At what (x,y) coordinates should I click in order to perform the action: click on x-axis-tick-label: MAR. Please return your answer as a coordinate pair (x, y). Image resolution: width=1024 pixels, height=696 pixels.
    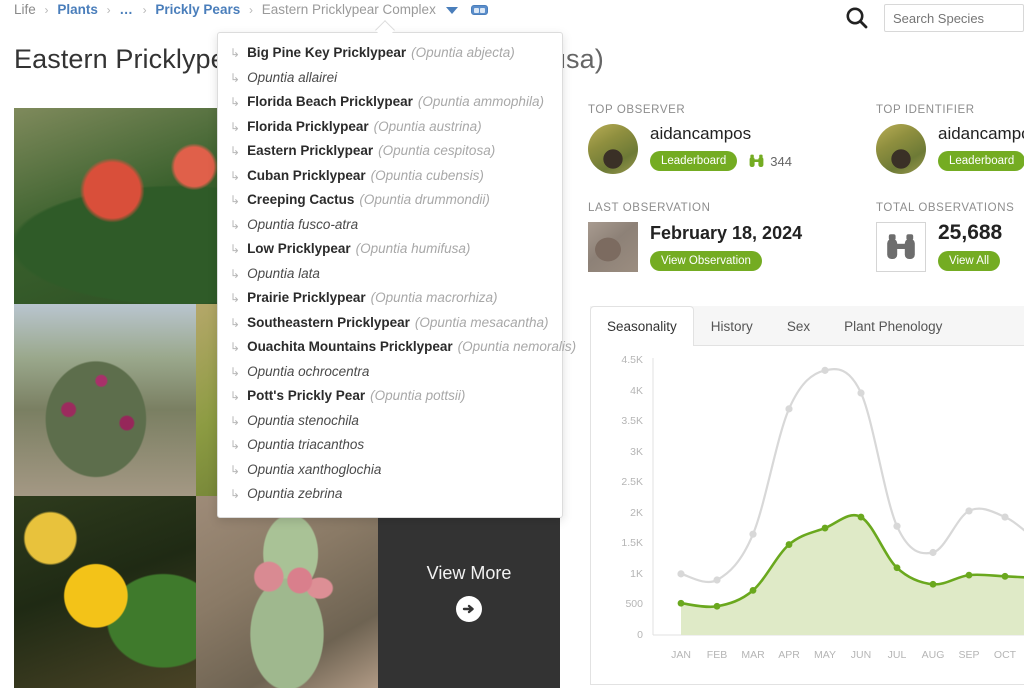
    Looking at the image, I should click on (753, 655).